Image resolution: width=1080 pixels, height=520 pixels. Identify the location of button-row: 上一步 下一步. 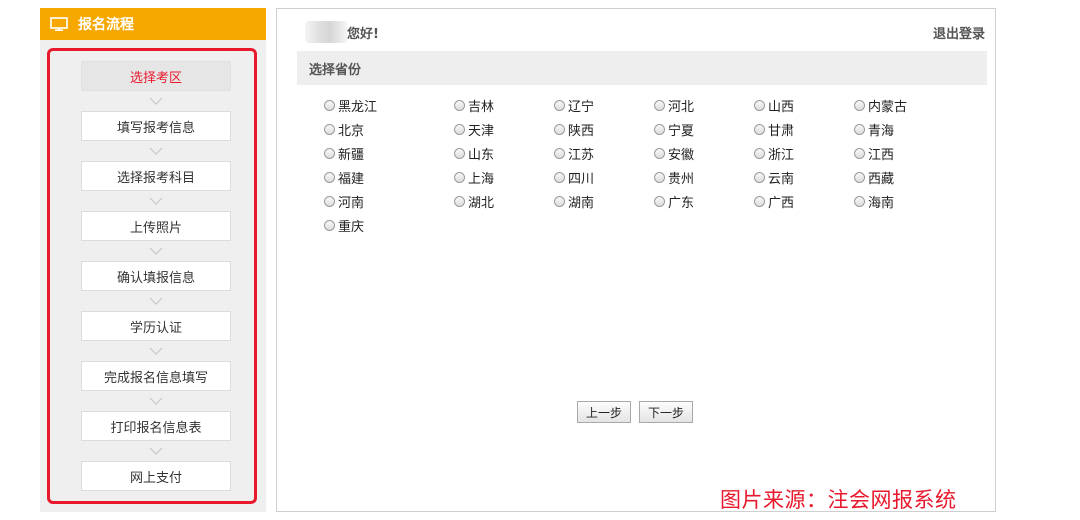
(635, 412).